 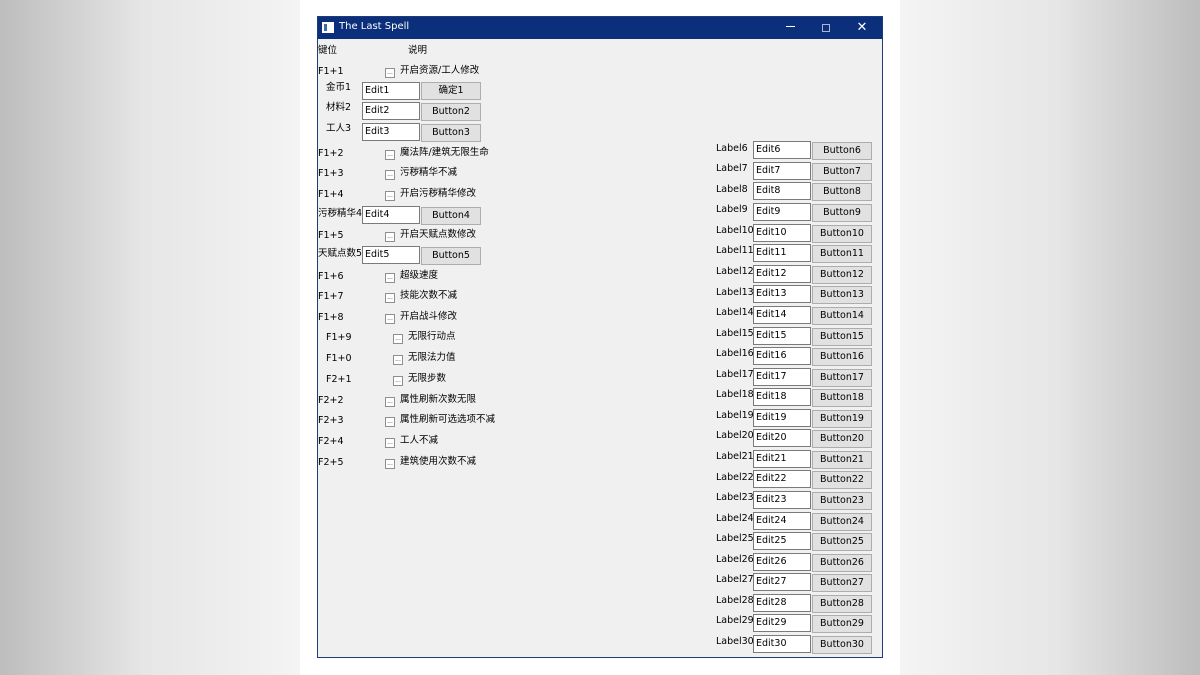 I want to click on resource-button: Button3, so click(x=451, y=133).